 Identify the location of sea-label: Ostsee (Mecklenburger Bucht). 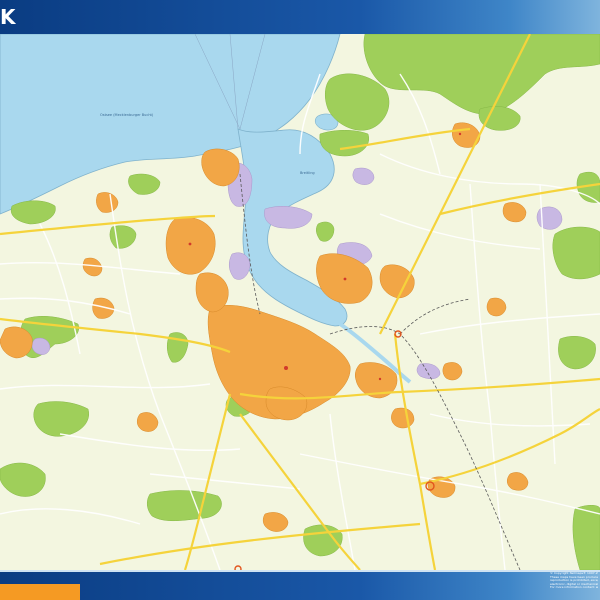
(127, 115).